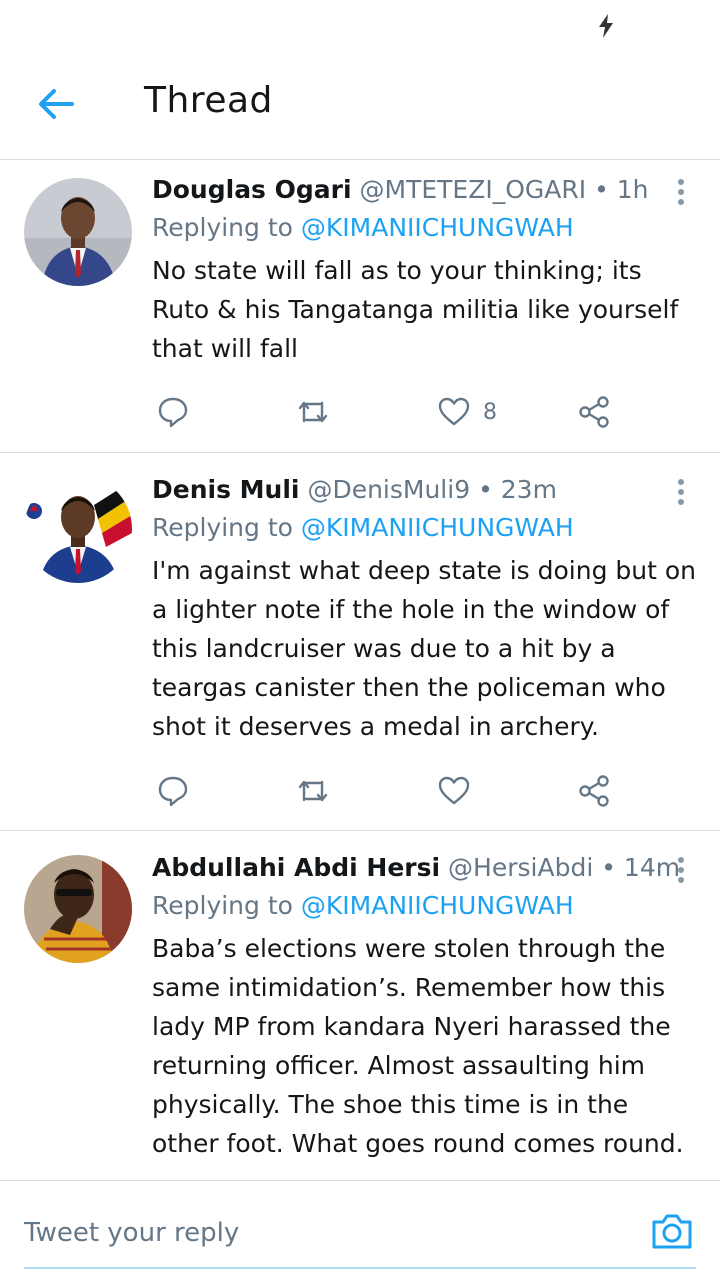 Image resolution: width=720 pixels, height=1280 pixels. I want to click on author-name: Denis Muli, so click(225, 489).